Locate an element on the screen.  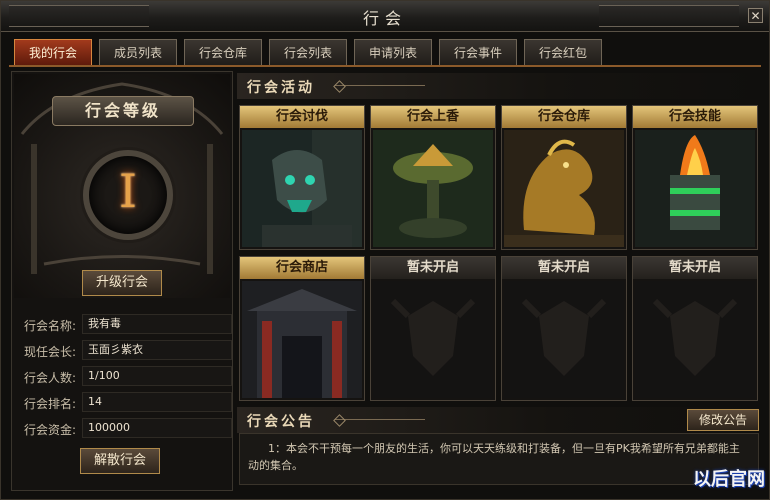
activity-card-locked-2: 暂未开启 is located at coordinates (564, 328).